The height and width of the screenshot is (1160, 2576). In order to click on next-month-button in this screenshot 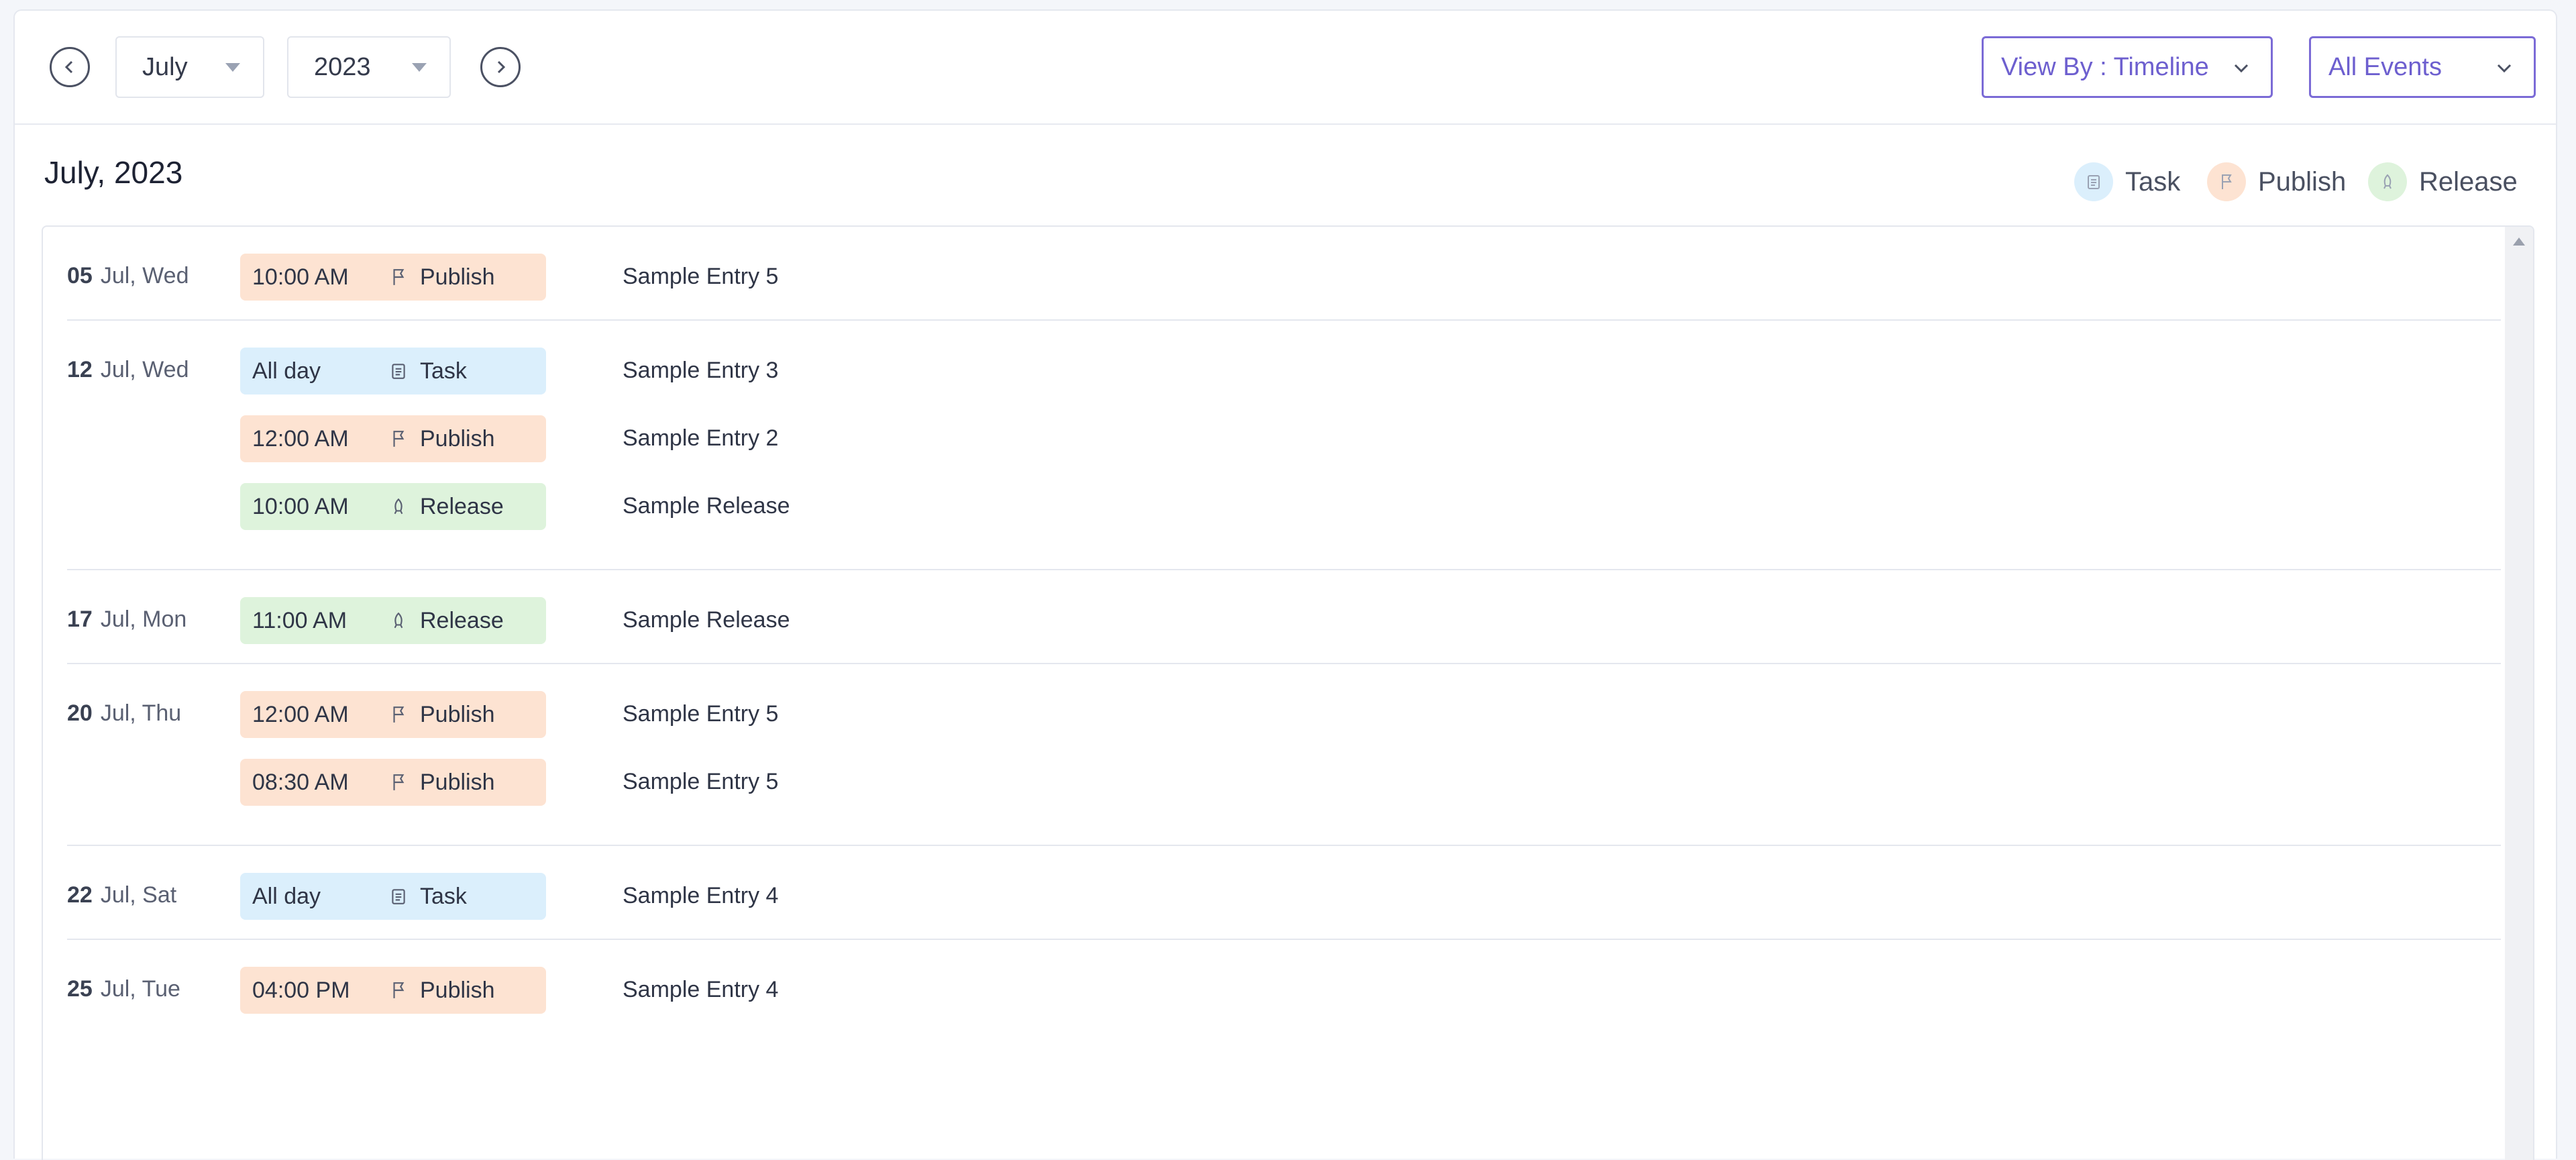, I will do `click(500, 67)`.